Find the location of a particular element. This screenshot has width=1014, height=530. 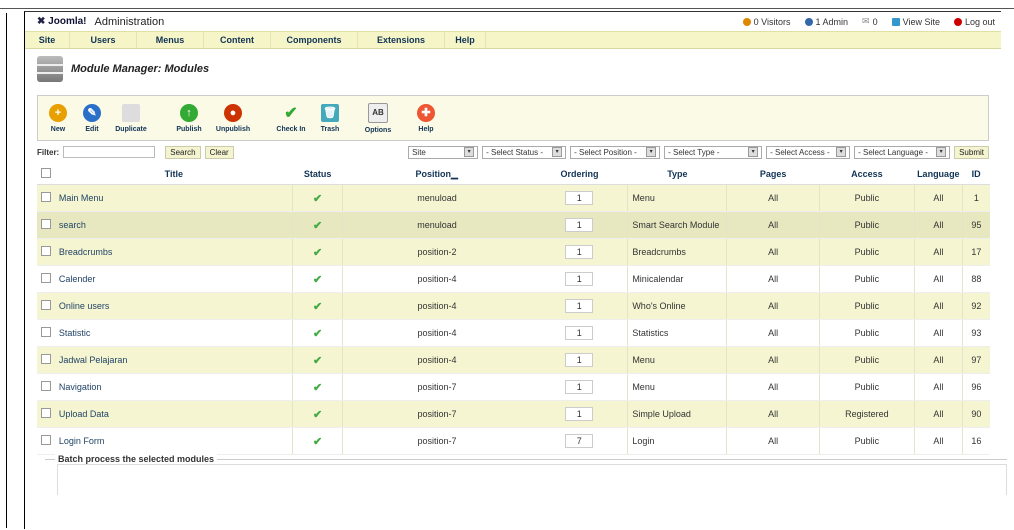

trash-button: 🗑 Trash is located at coordinates (330, 118).